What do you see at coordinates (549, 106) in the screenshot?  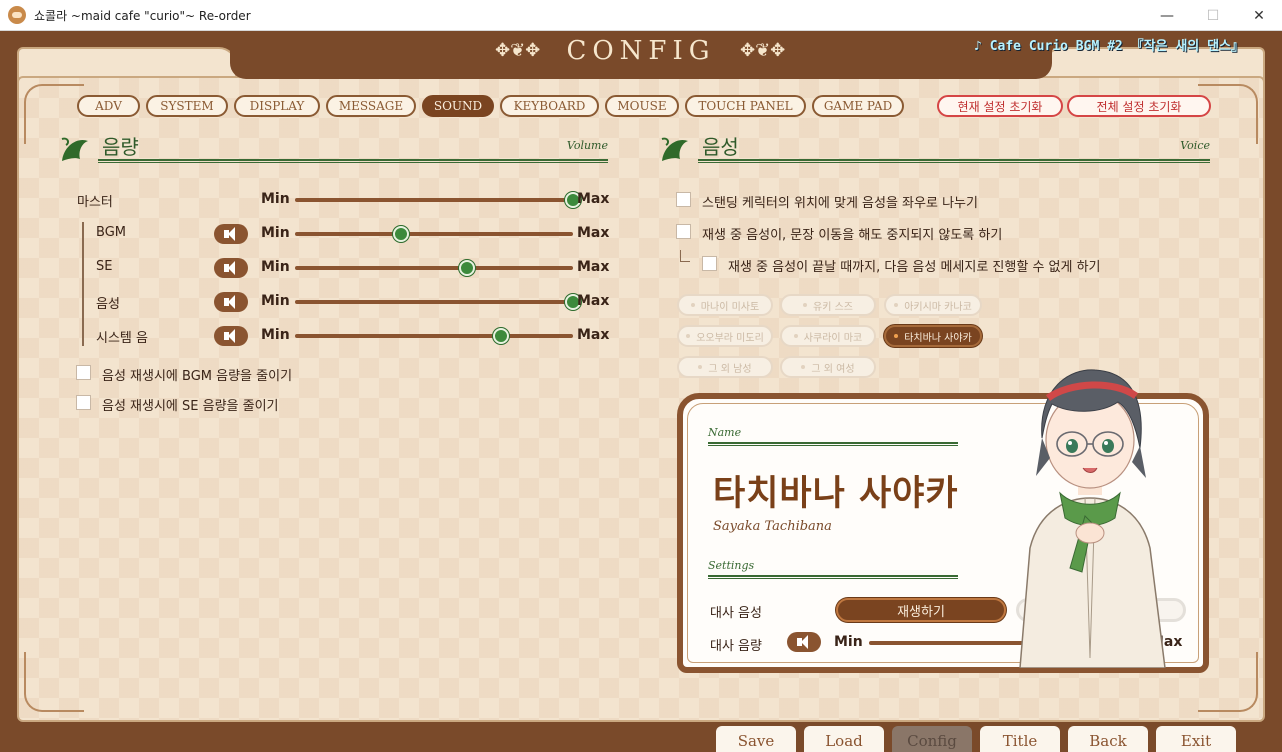 I see `tab-keyboard: KEYBOARD` at bounding box center [549, 106].